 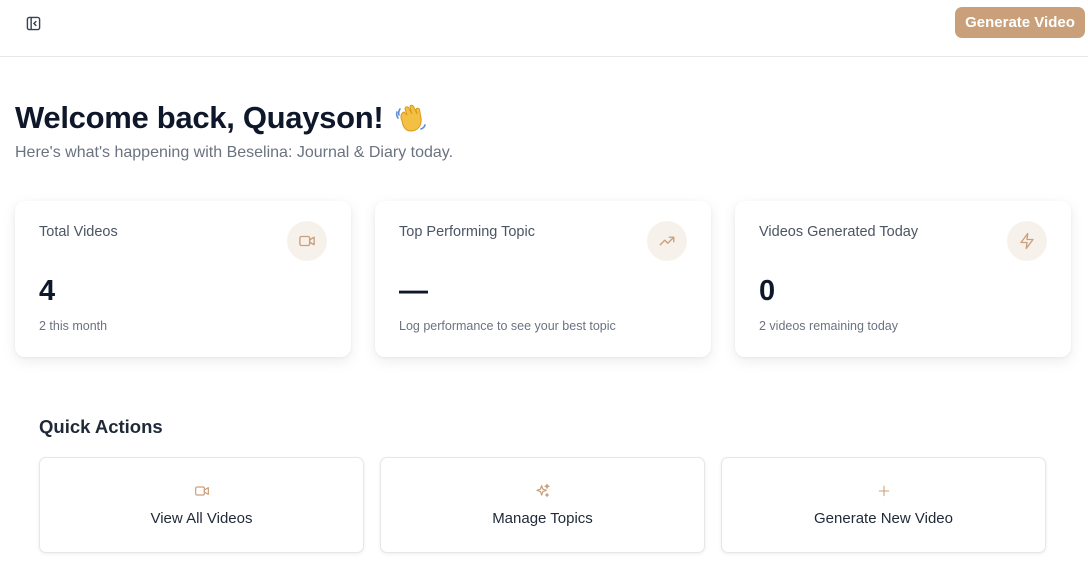 I want to click on stat-value: —, so click(x=413, y=291).